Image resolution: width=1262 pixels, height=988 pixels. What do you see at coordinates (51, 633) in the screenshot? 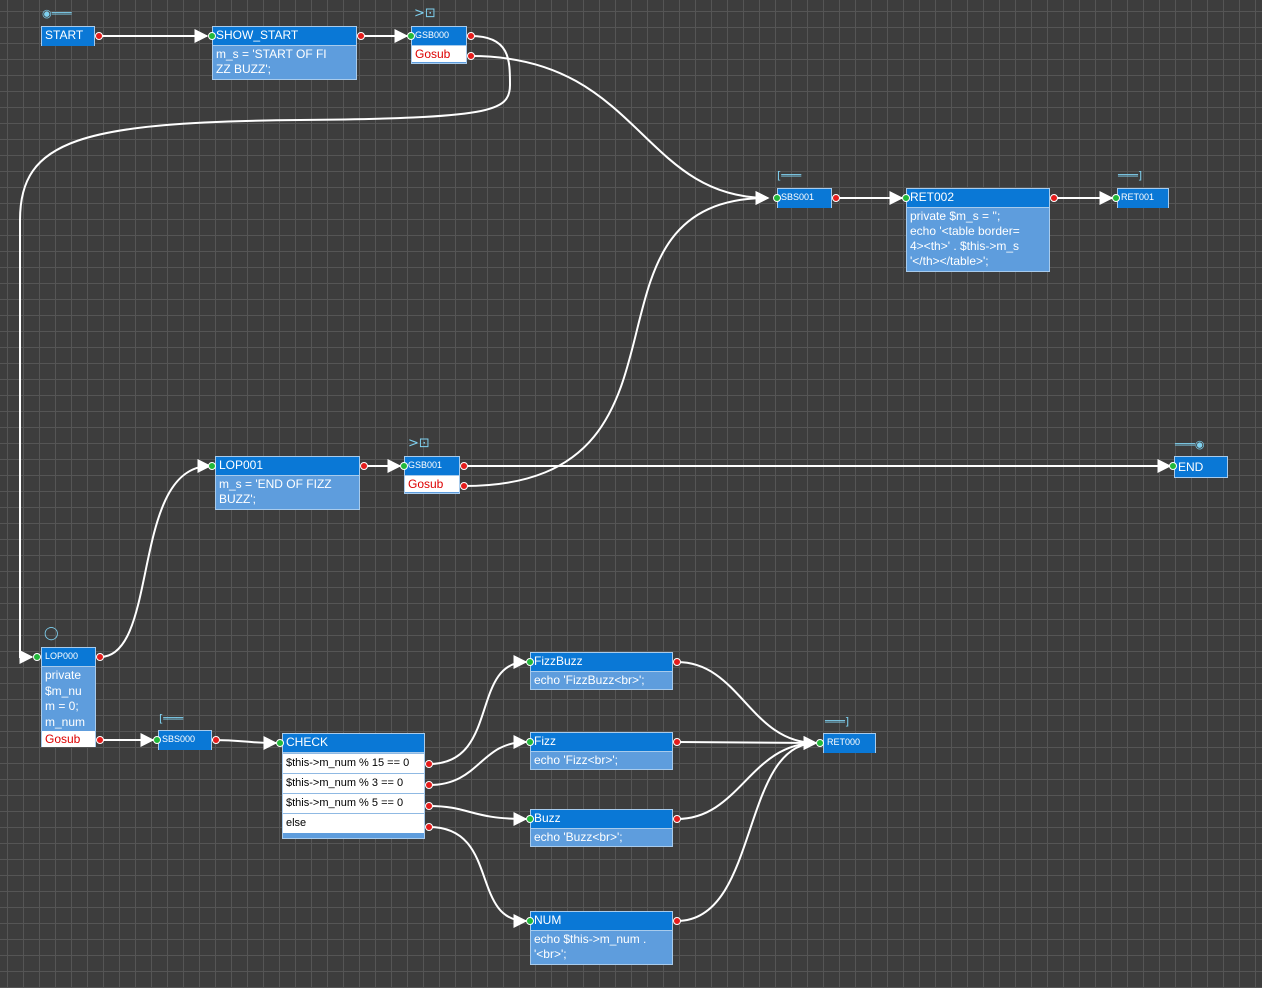
I see `loop-marker-icon: ◯` at bounding box center [51, 633].